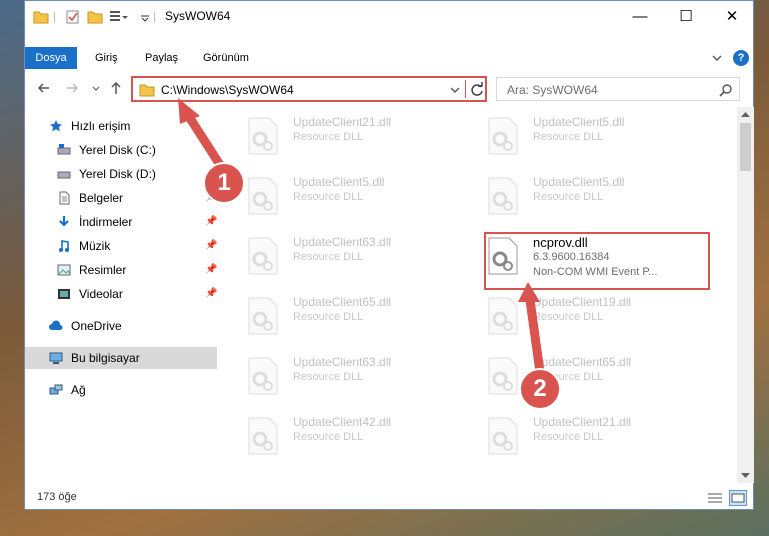 The height and width of the screenshot is (536, 769). Describe the element at coordinates (540, 389) in the screenshot. I see `annotation-badge-2: 2` at that location.